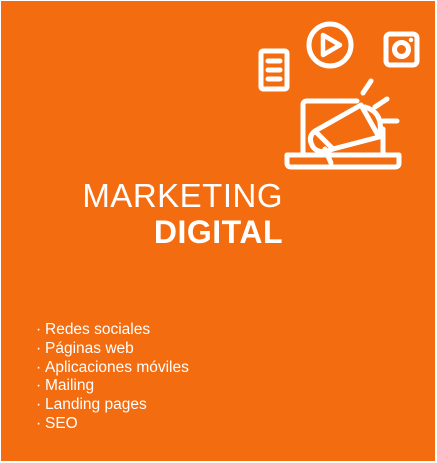 This screenshot has width=437, height=463. I want to click on camera-icon, so click(401, 49).